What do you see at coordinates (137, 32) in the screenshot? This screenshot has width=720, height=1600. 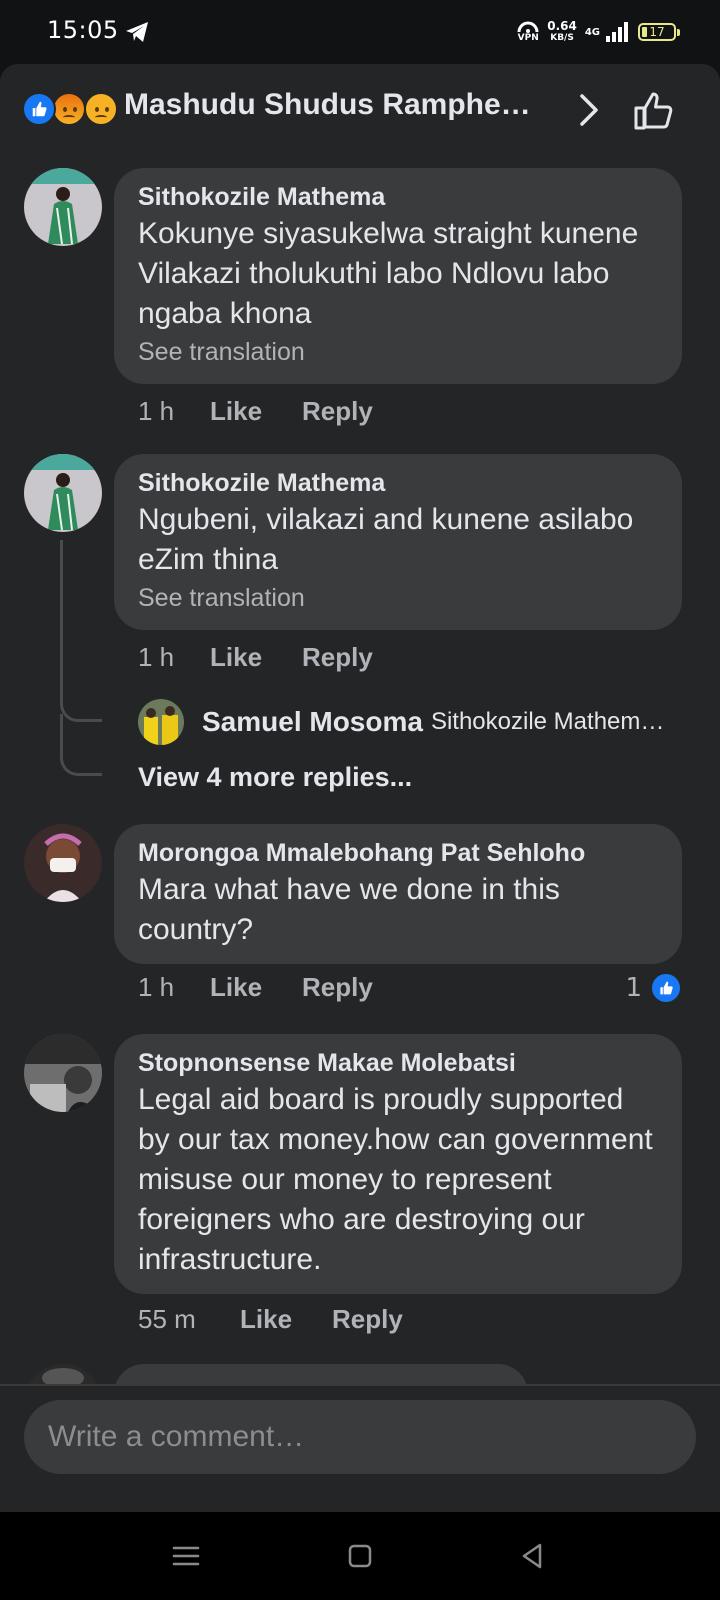 I see `telegram-icon` at bounding box center [137, 32].